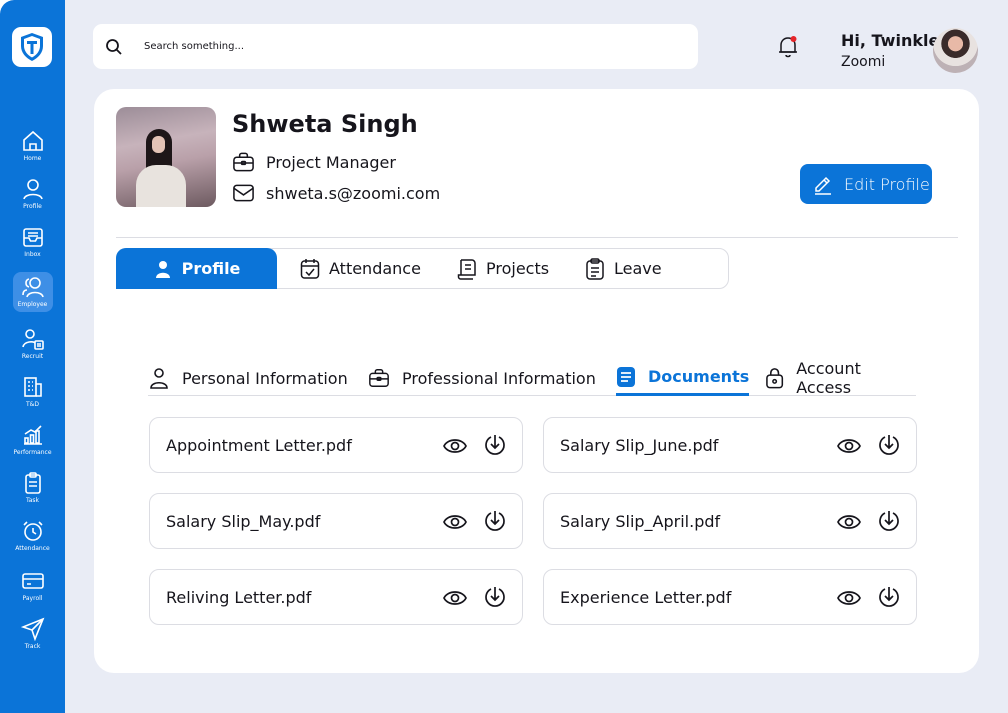 The image size is (1008, 713). I want to click on document-name: Salary Slip_April.pdf, so click(640, 521).